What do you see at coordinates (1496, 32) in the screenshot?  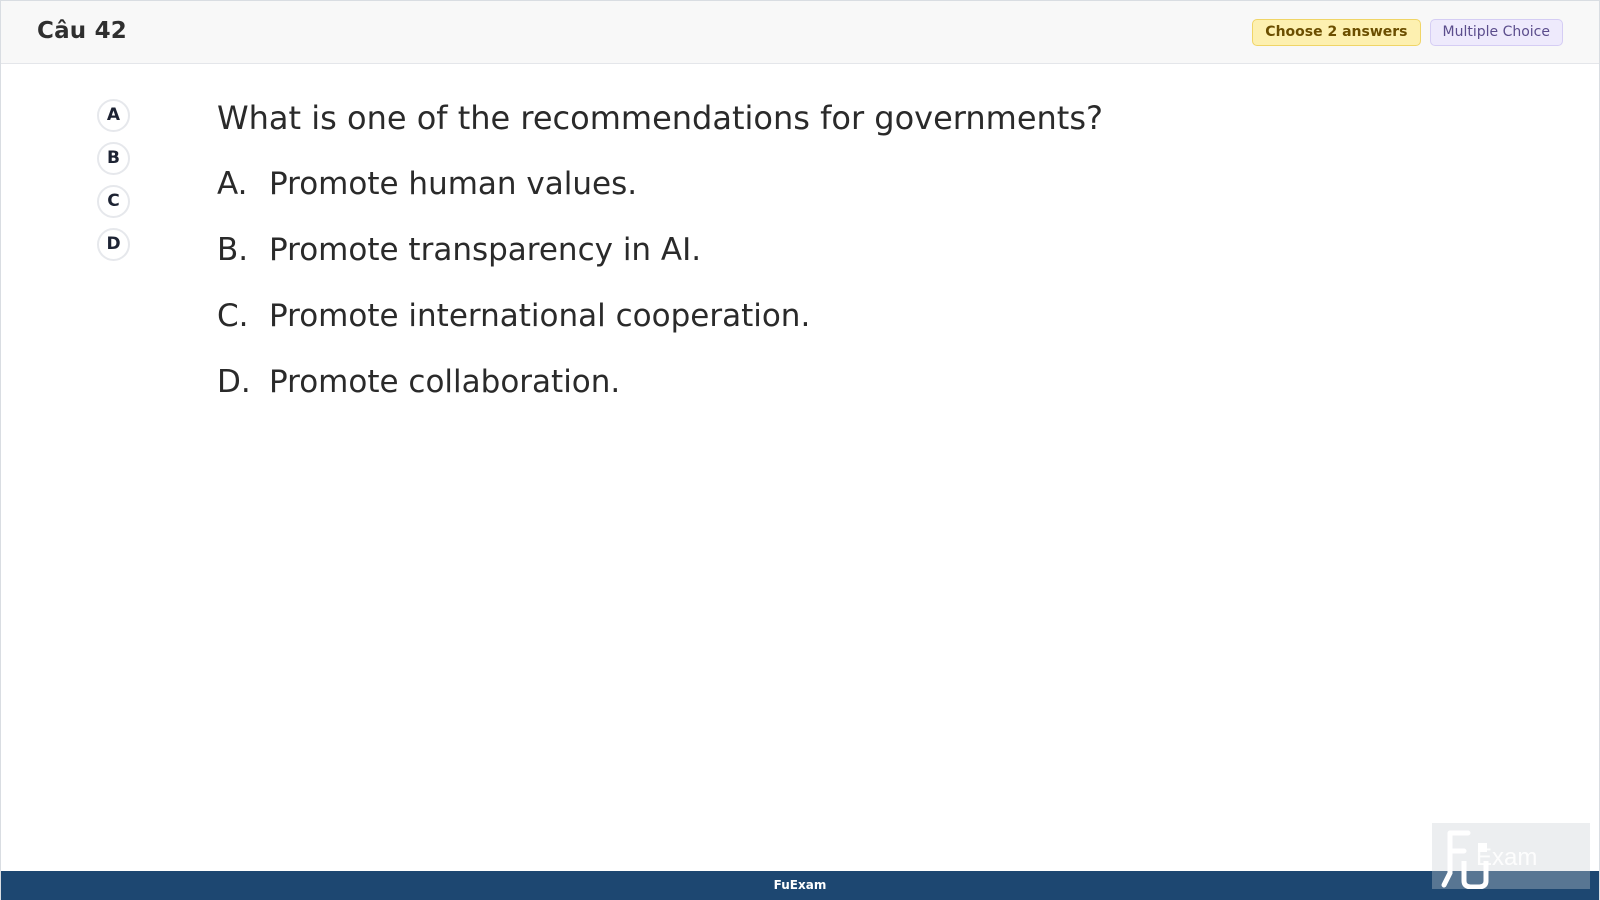 I see `question-type-badge: Multiple Choice` at bounding box center [1496, 32].